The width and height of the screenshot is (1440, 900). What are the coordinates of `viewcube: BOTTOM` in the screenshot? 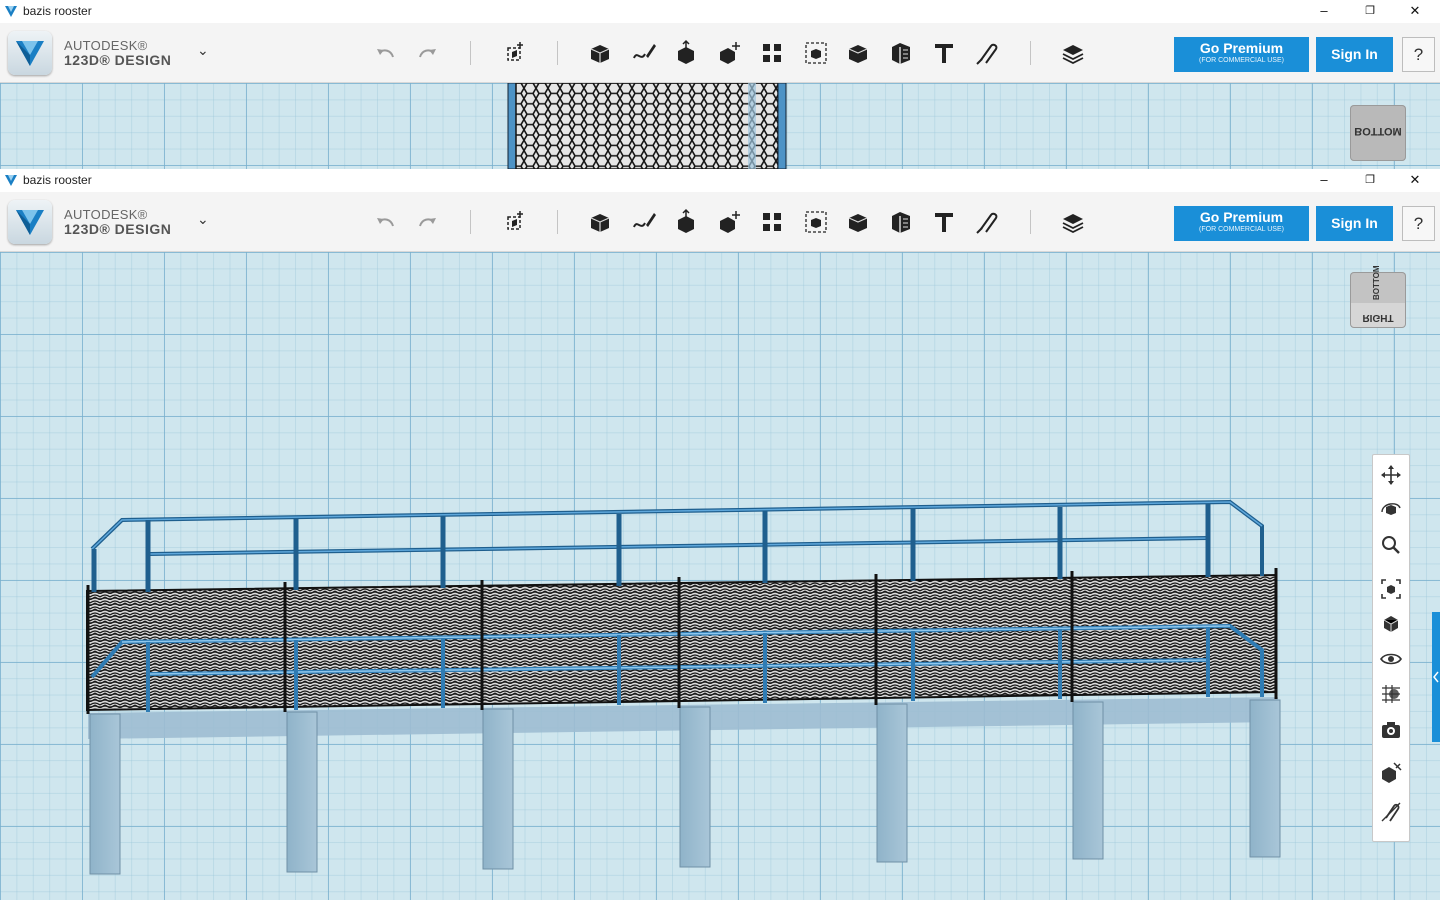 It's located at (1378, 133).